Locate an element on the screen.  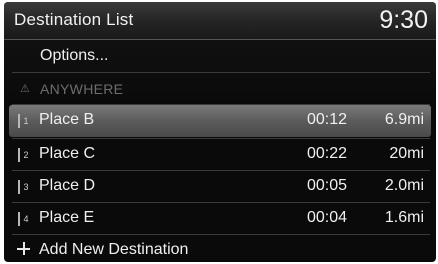
add-new-destination-button: Add New Destination is located at coordinates (220, 248).